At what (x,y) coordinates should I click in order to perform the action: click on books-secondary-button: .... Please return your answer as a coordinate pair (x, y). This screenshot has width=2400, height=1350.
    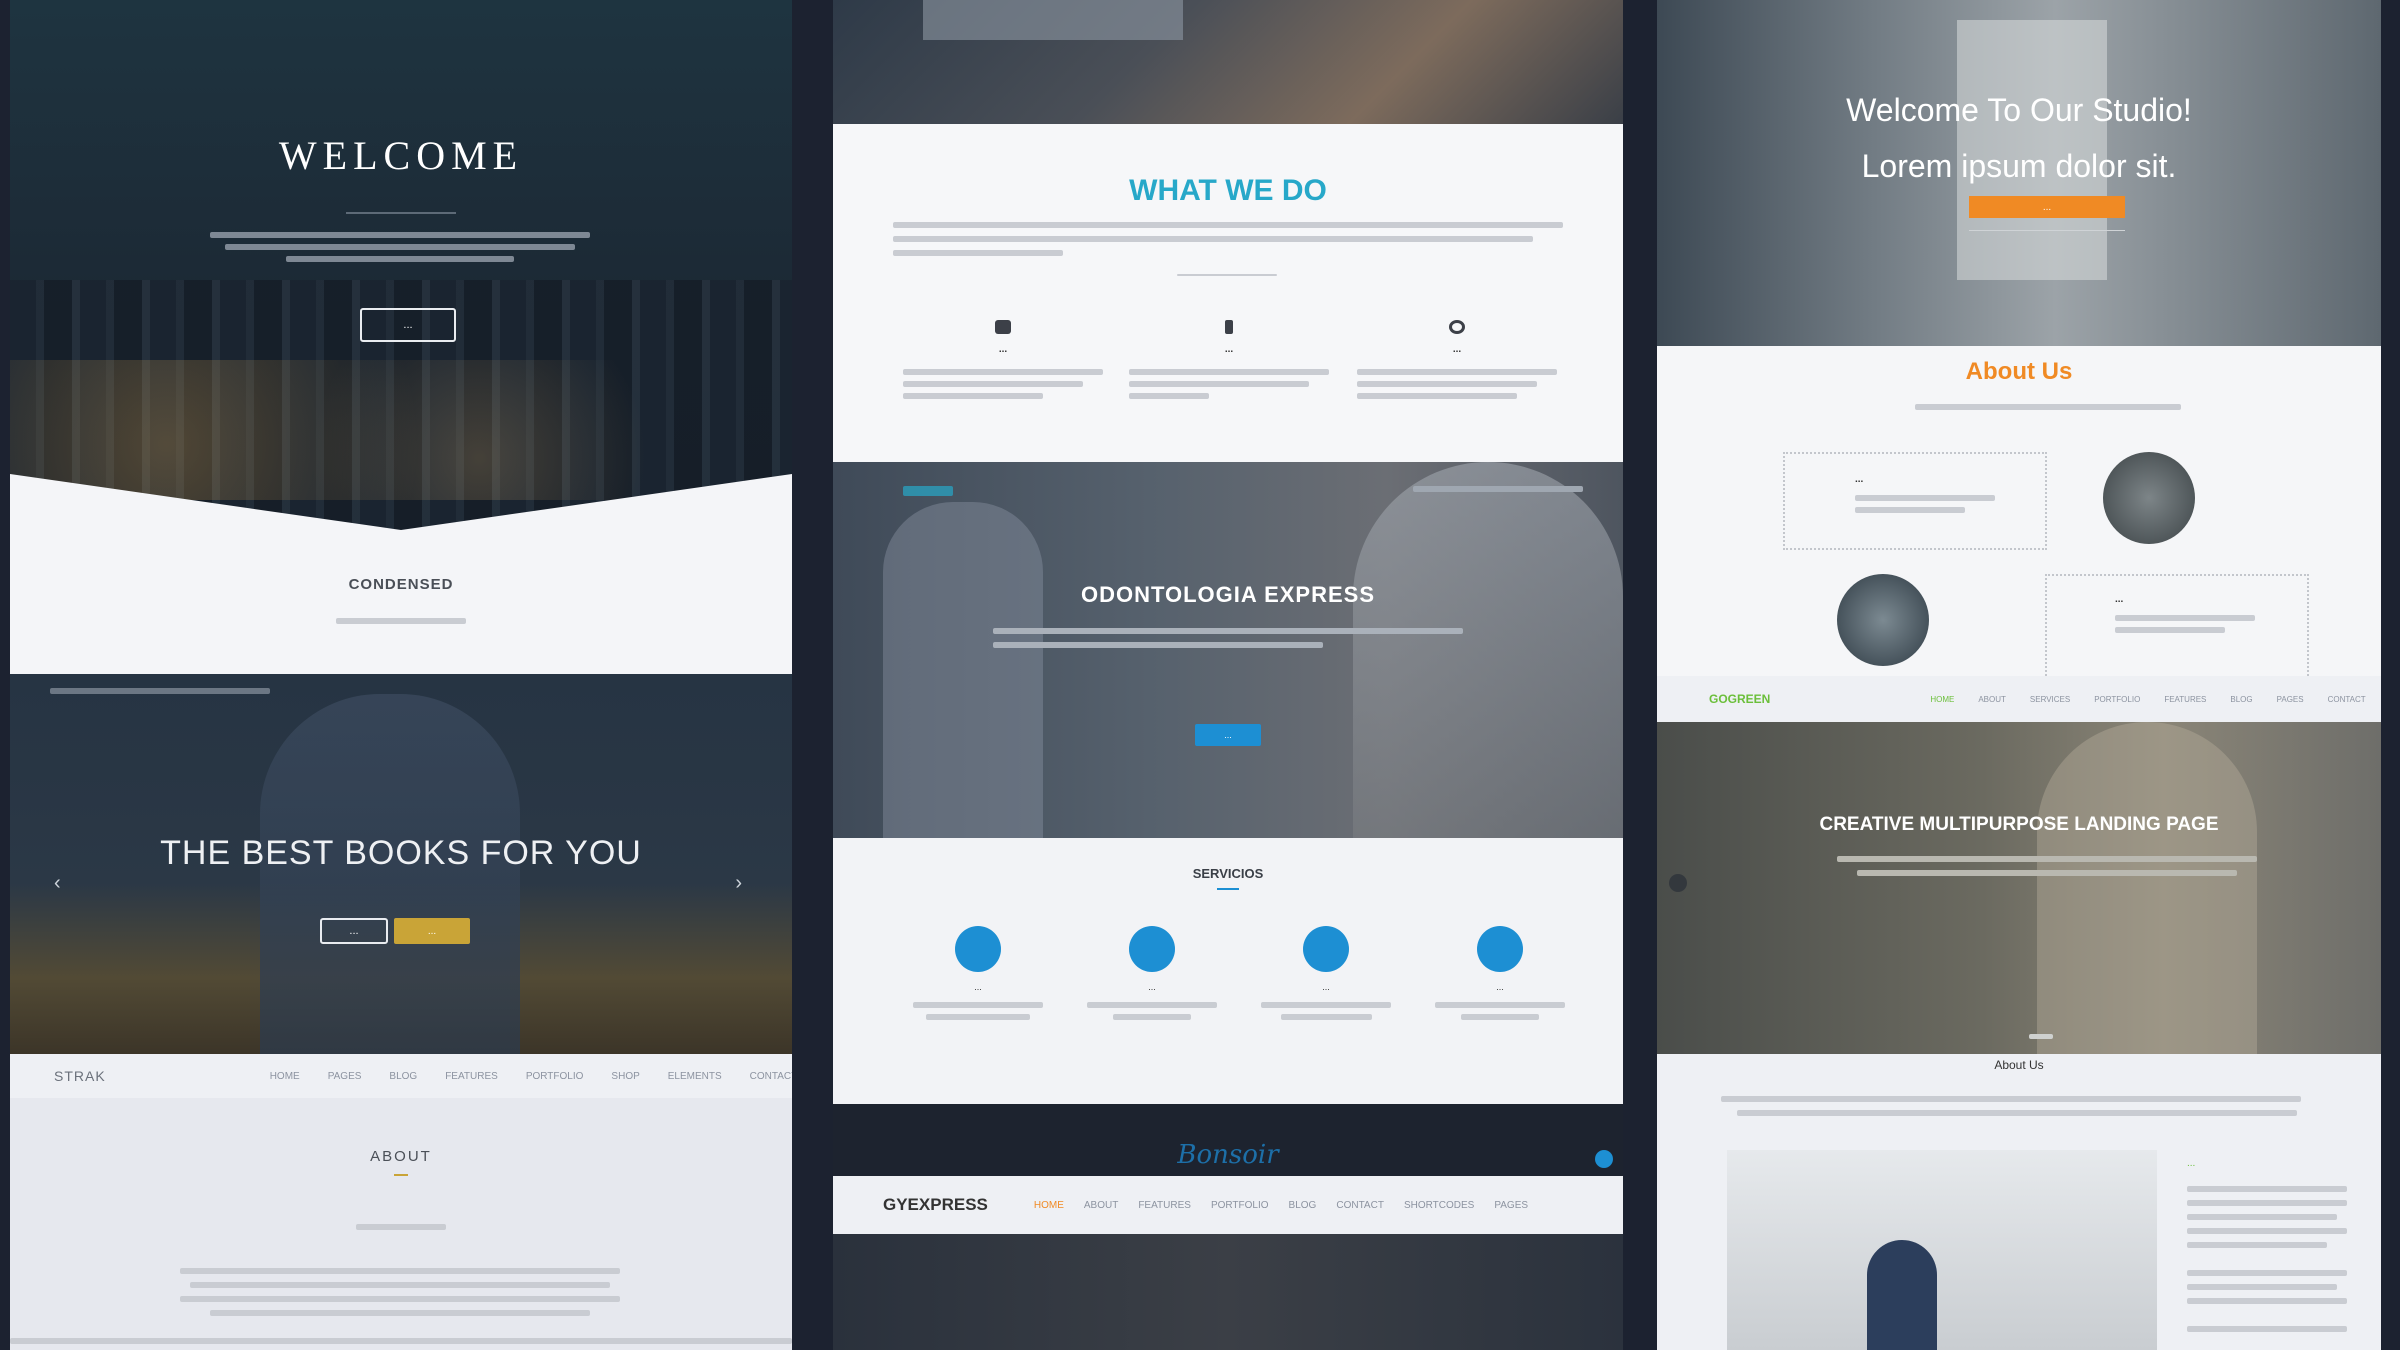
    Looking at the image, I should click on (354, 931).